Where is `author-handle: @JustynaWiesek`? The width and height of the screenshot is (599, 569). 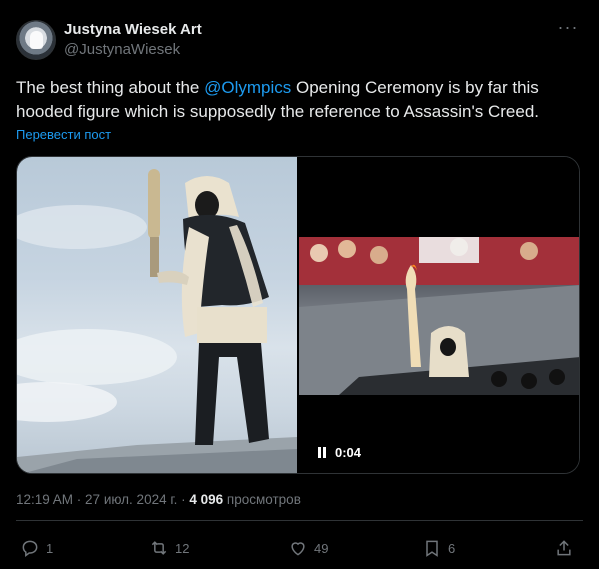
author-handle: @JustynaWiesek is located at coordinates (122, 49).